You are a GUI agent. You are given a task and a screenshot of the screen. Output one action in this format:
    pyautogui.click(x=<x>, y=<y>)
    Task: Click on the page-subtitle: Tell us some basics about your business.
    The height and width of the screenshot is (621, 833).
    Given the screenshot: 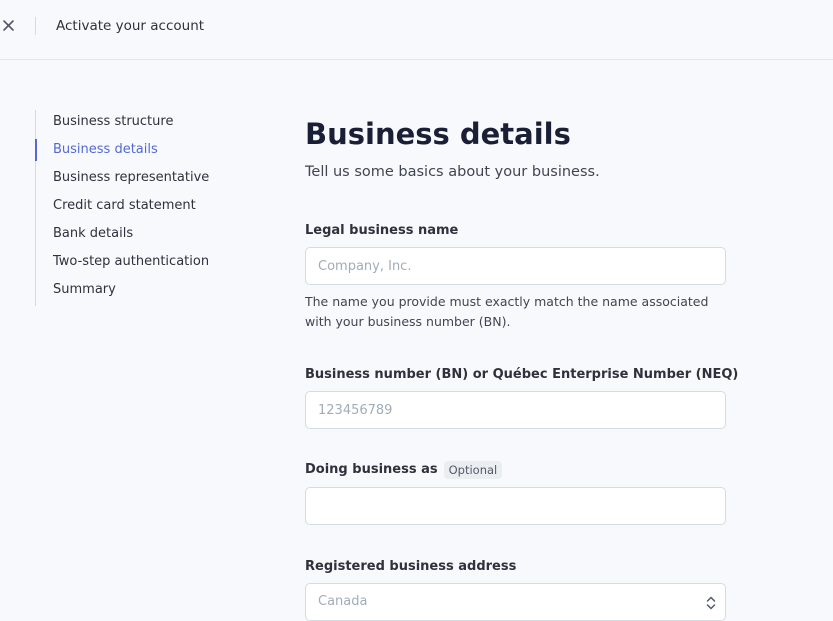 What is the action you would take?
    pyautogui.click(x=452, y=172)
    